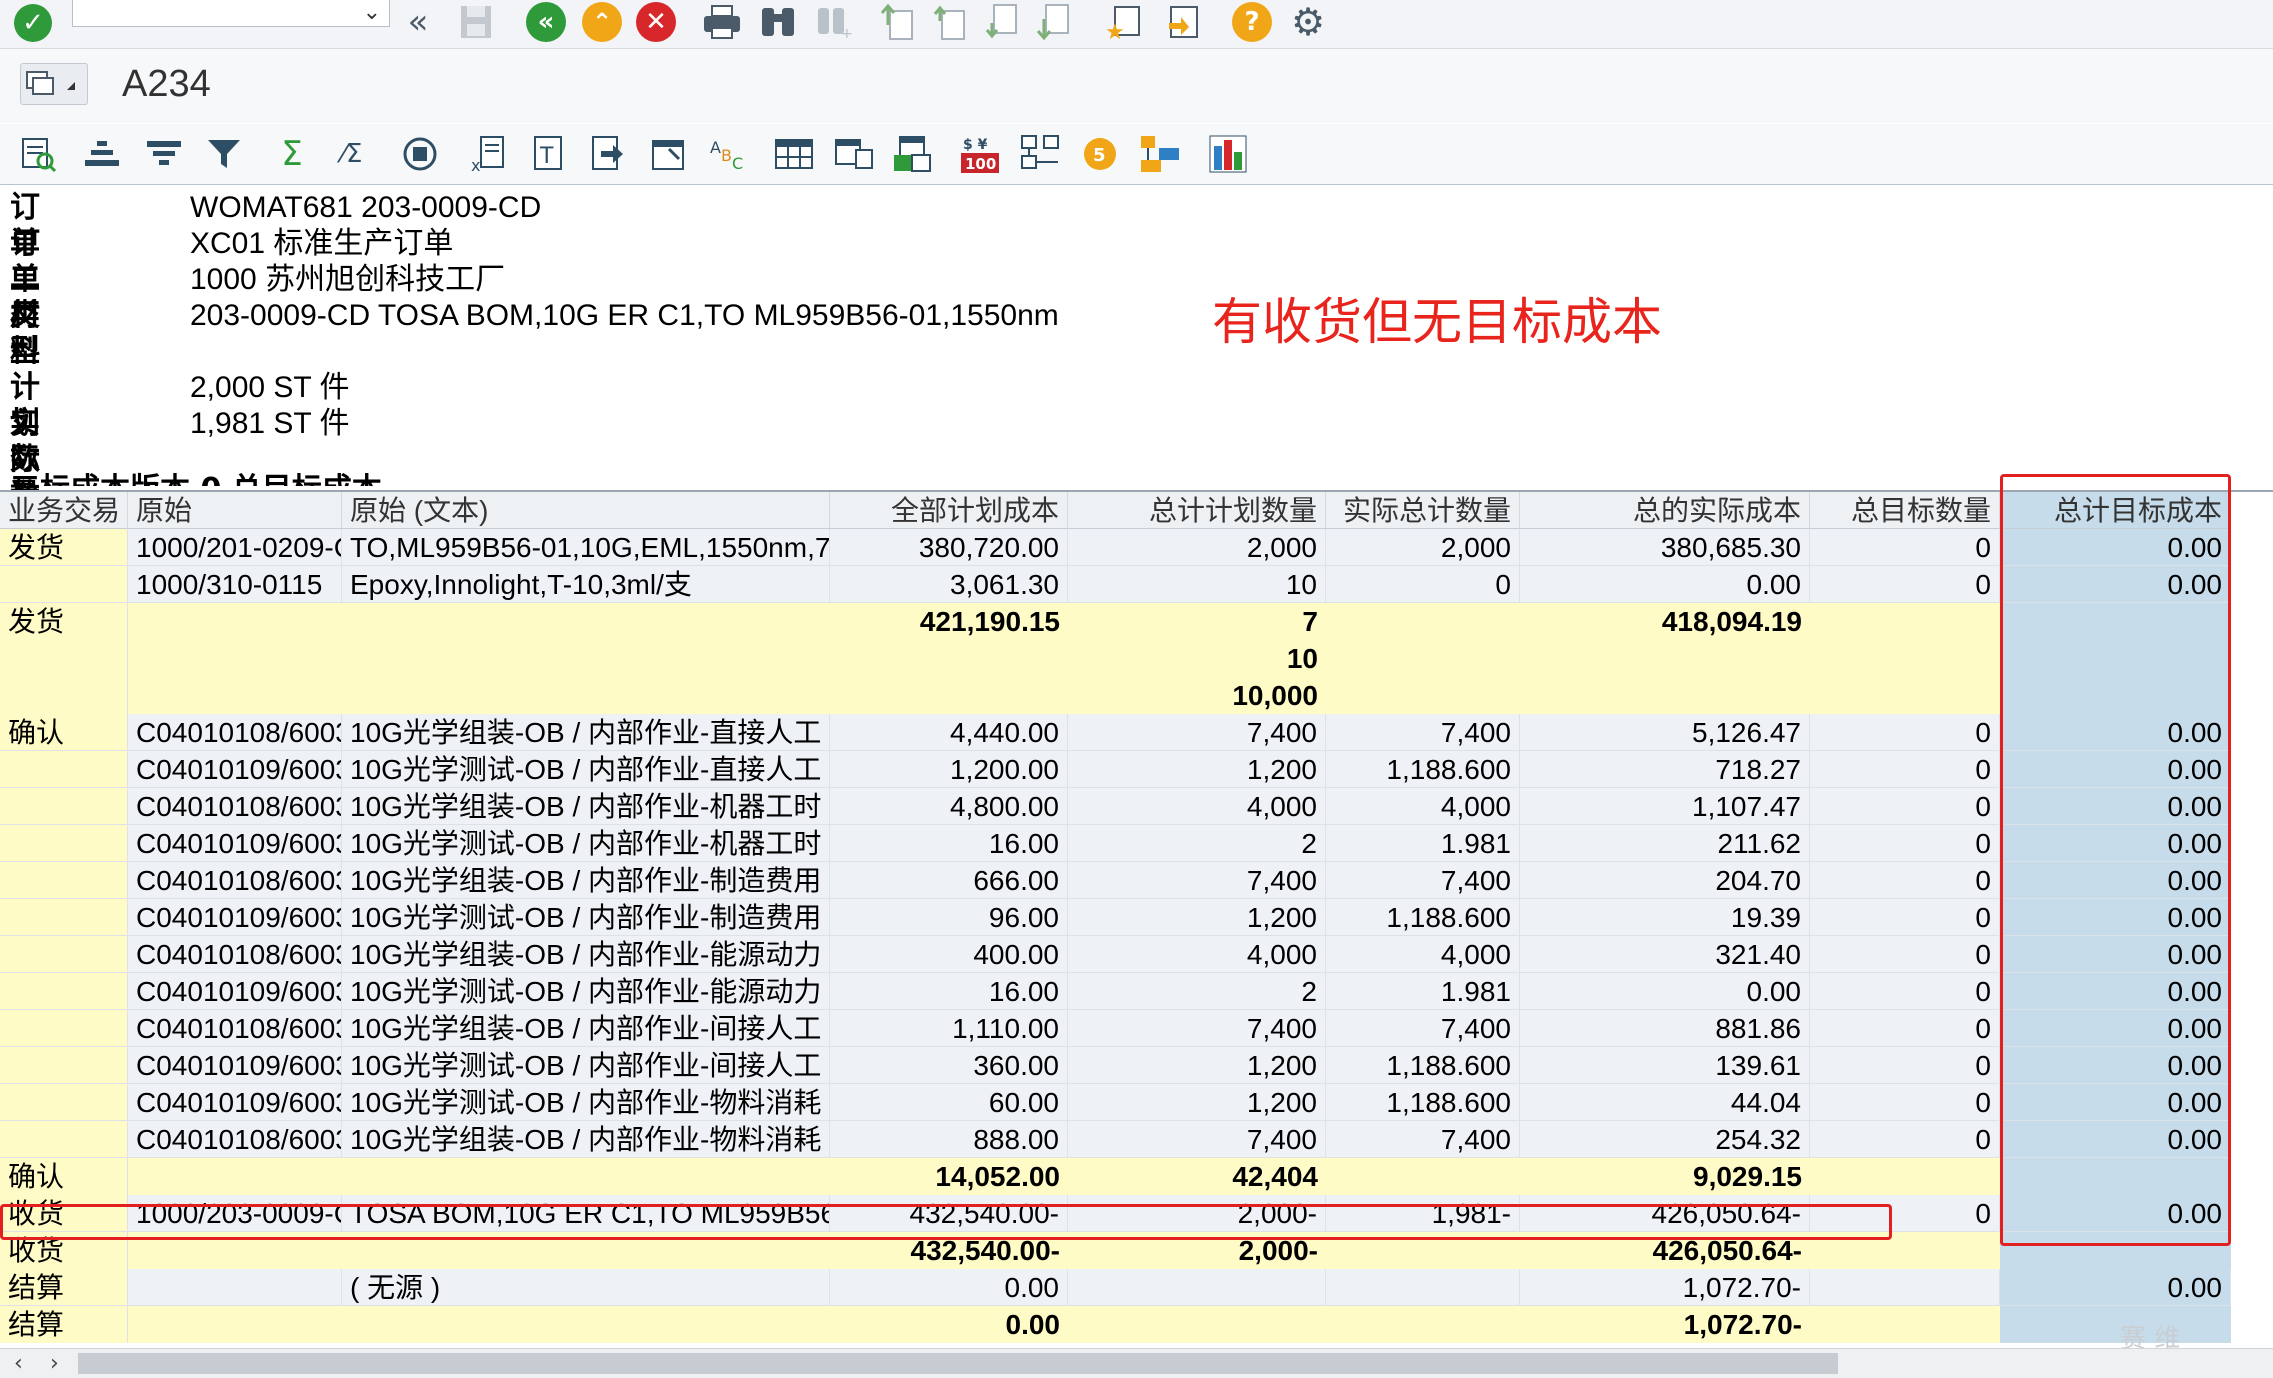 The image size is (2273, 1378). Describe the element at coordinates (586, 806) in the screenshot. I see `col-origin-text-cell: 10G光学组装-OB / 内部作业-机器工时` at that location.